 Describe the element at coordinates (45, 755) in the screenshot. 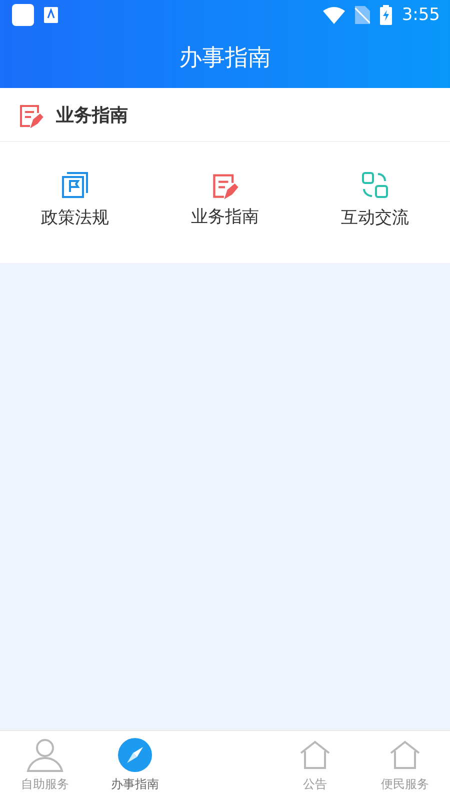

I see `person-icon` at that location.